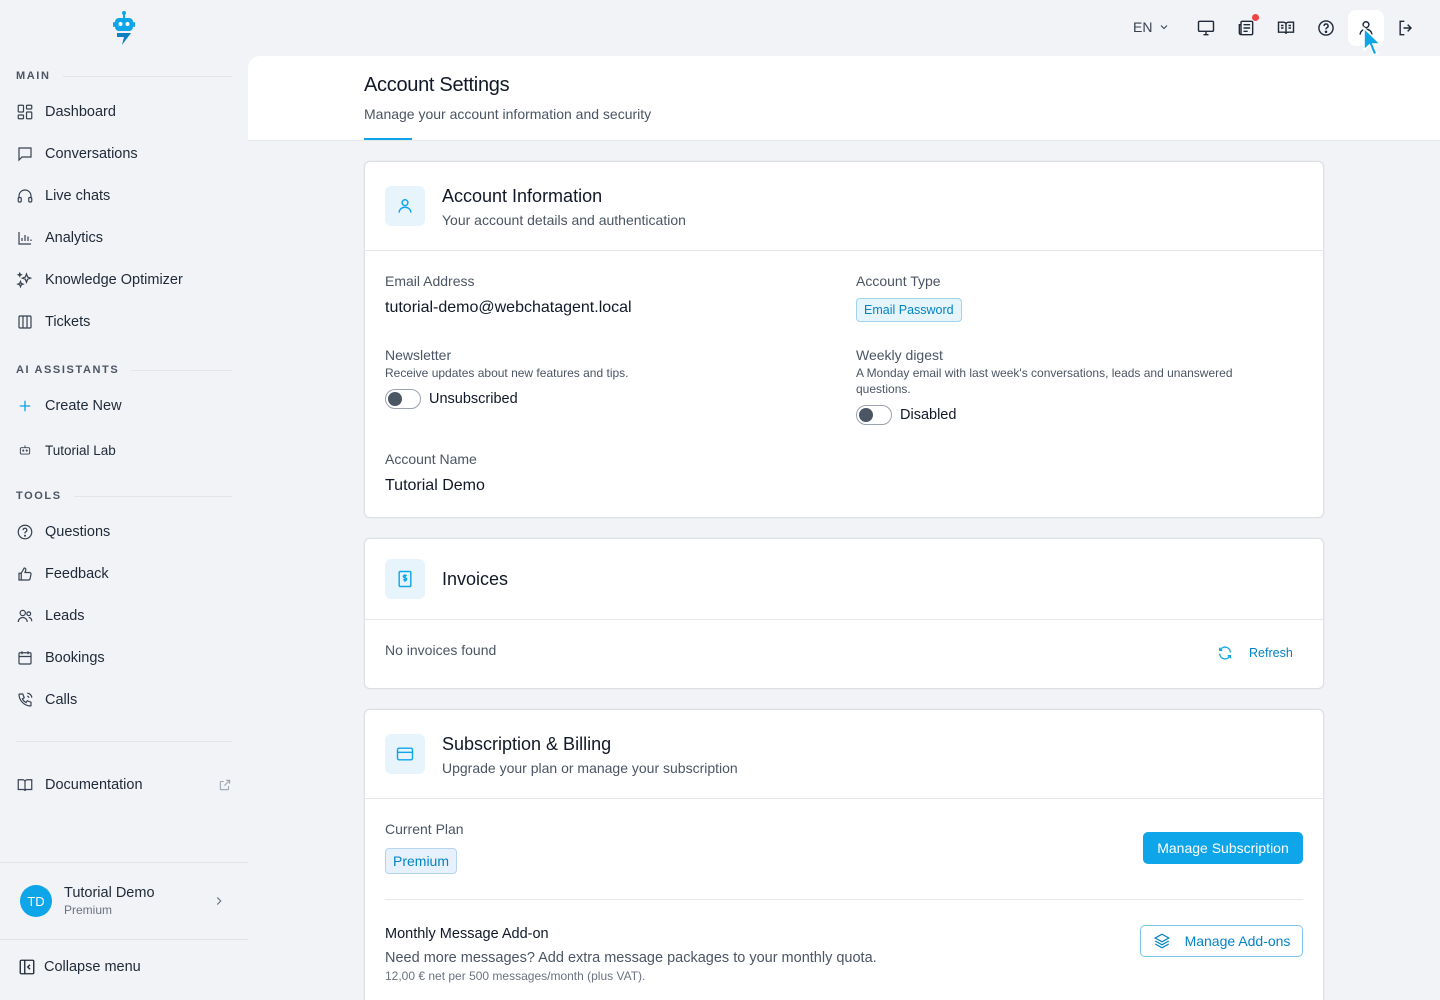  What do you see at coordinates (844, 579) in the screenshot?
I see `card-header: Invoices` at bounding box center [844, 579].